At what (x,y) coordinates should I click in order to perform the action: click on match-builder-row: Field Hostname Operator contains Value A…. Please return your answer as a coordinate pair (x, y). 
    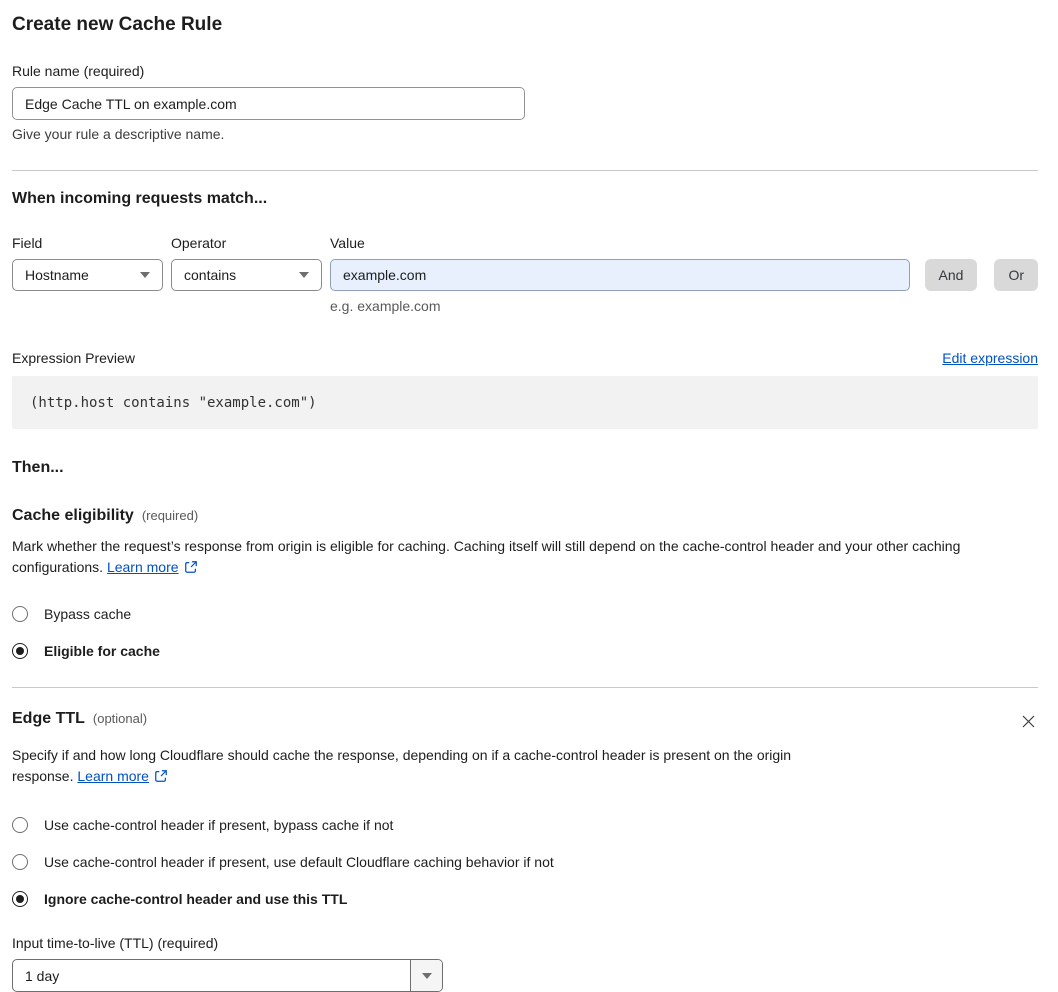
    Looking at the image, I should click on (525, 263).